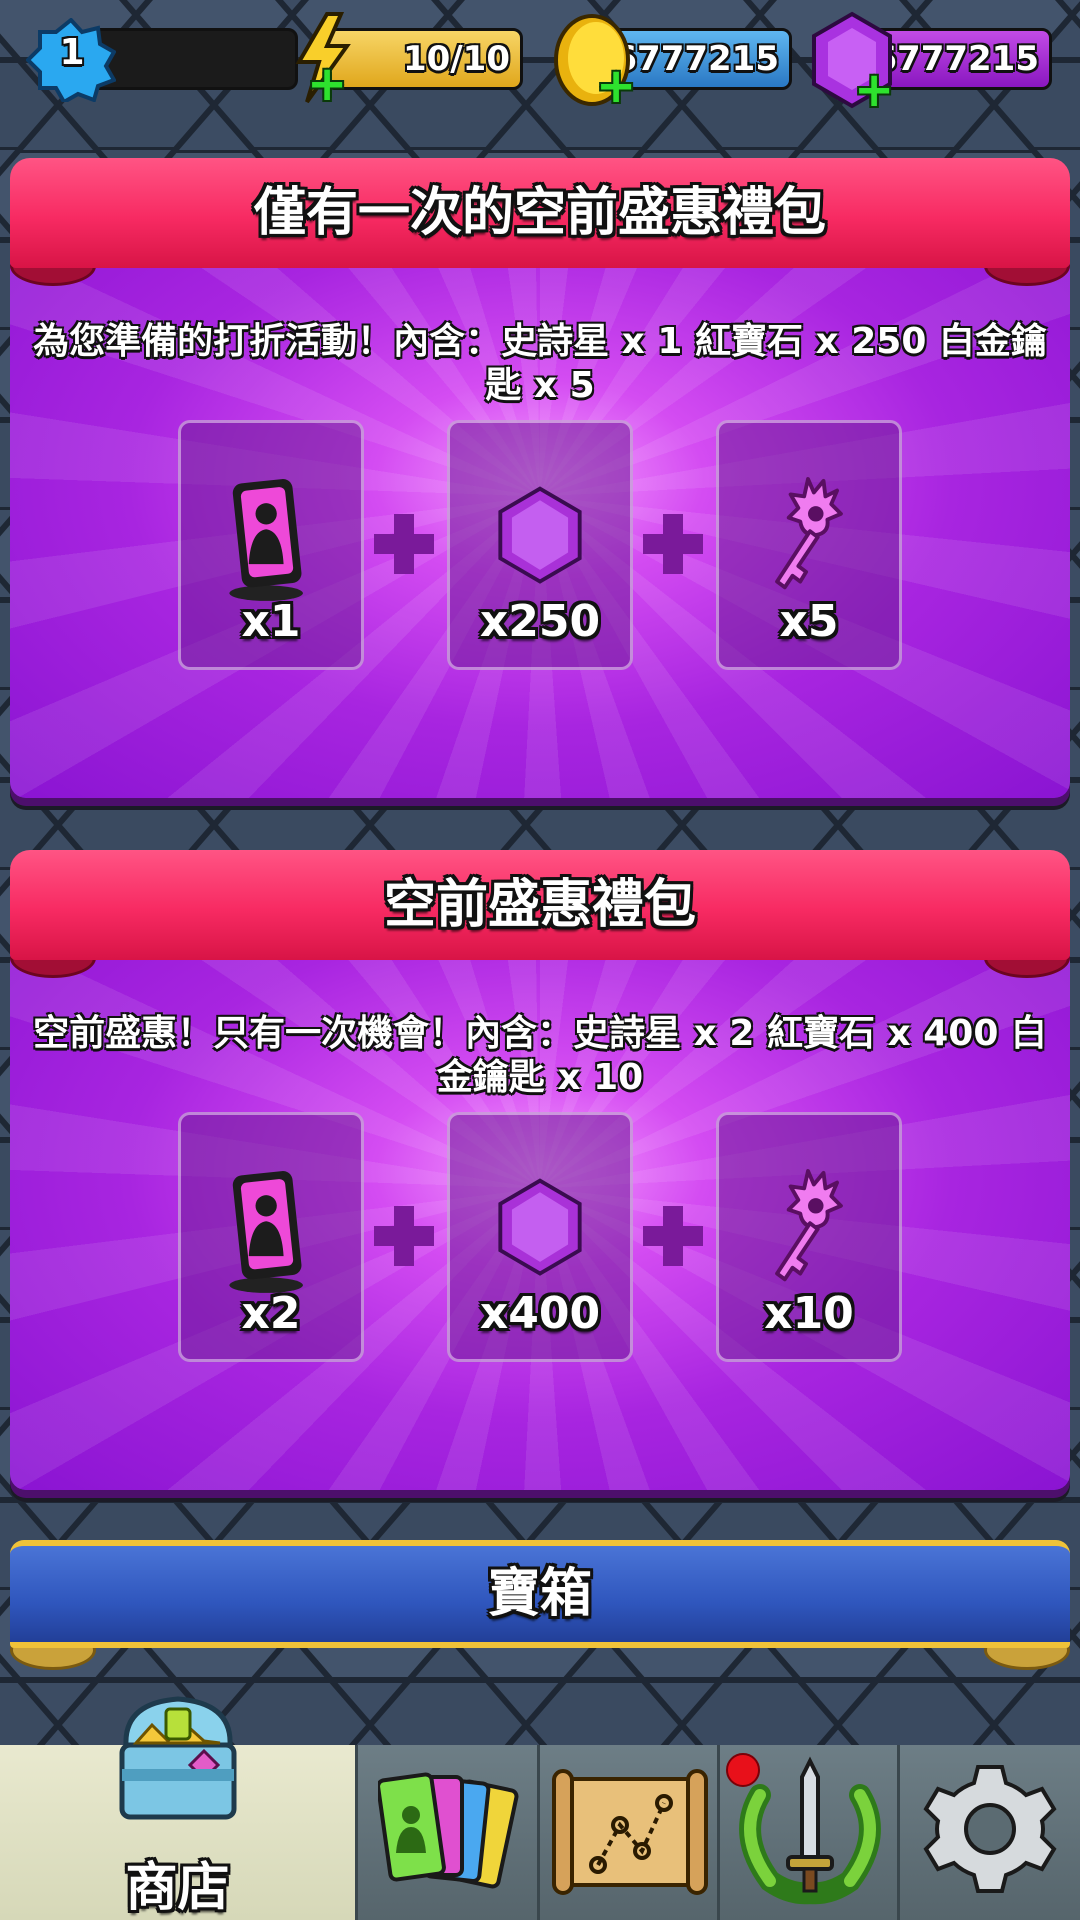 The image size is (1080, 1920). I want to click on reward-qty: x1, so click(271, 621).